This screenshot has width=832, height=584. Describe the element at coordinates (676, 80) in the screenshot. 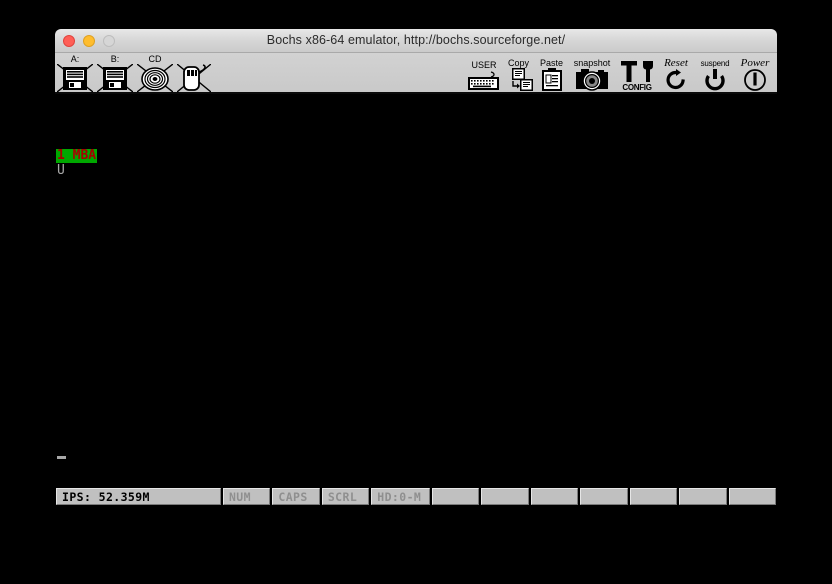

I see `reset-icon` at that location.